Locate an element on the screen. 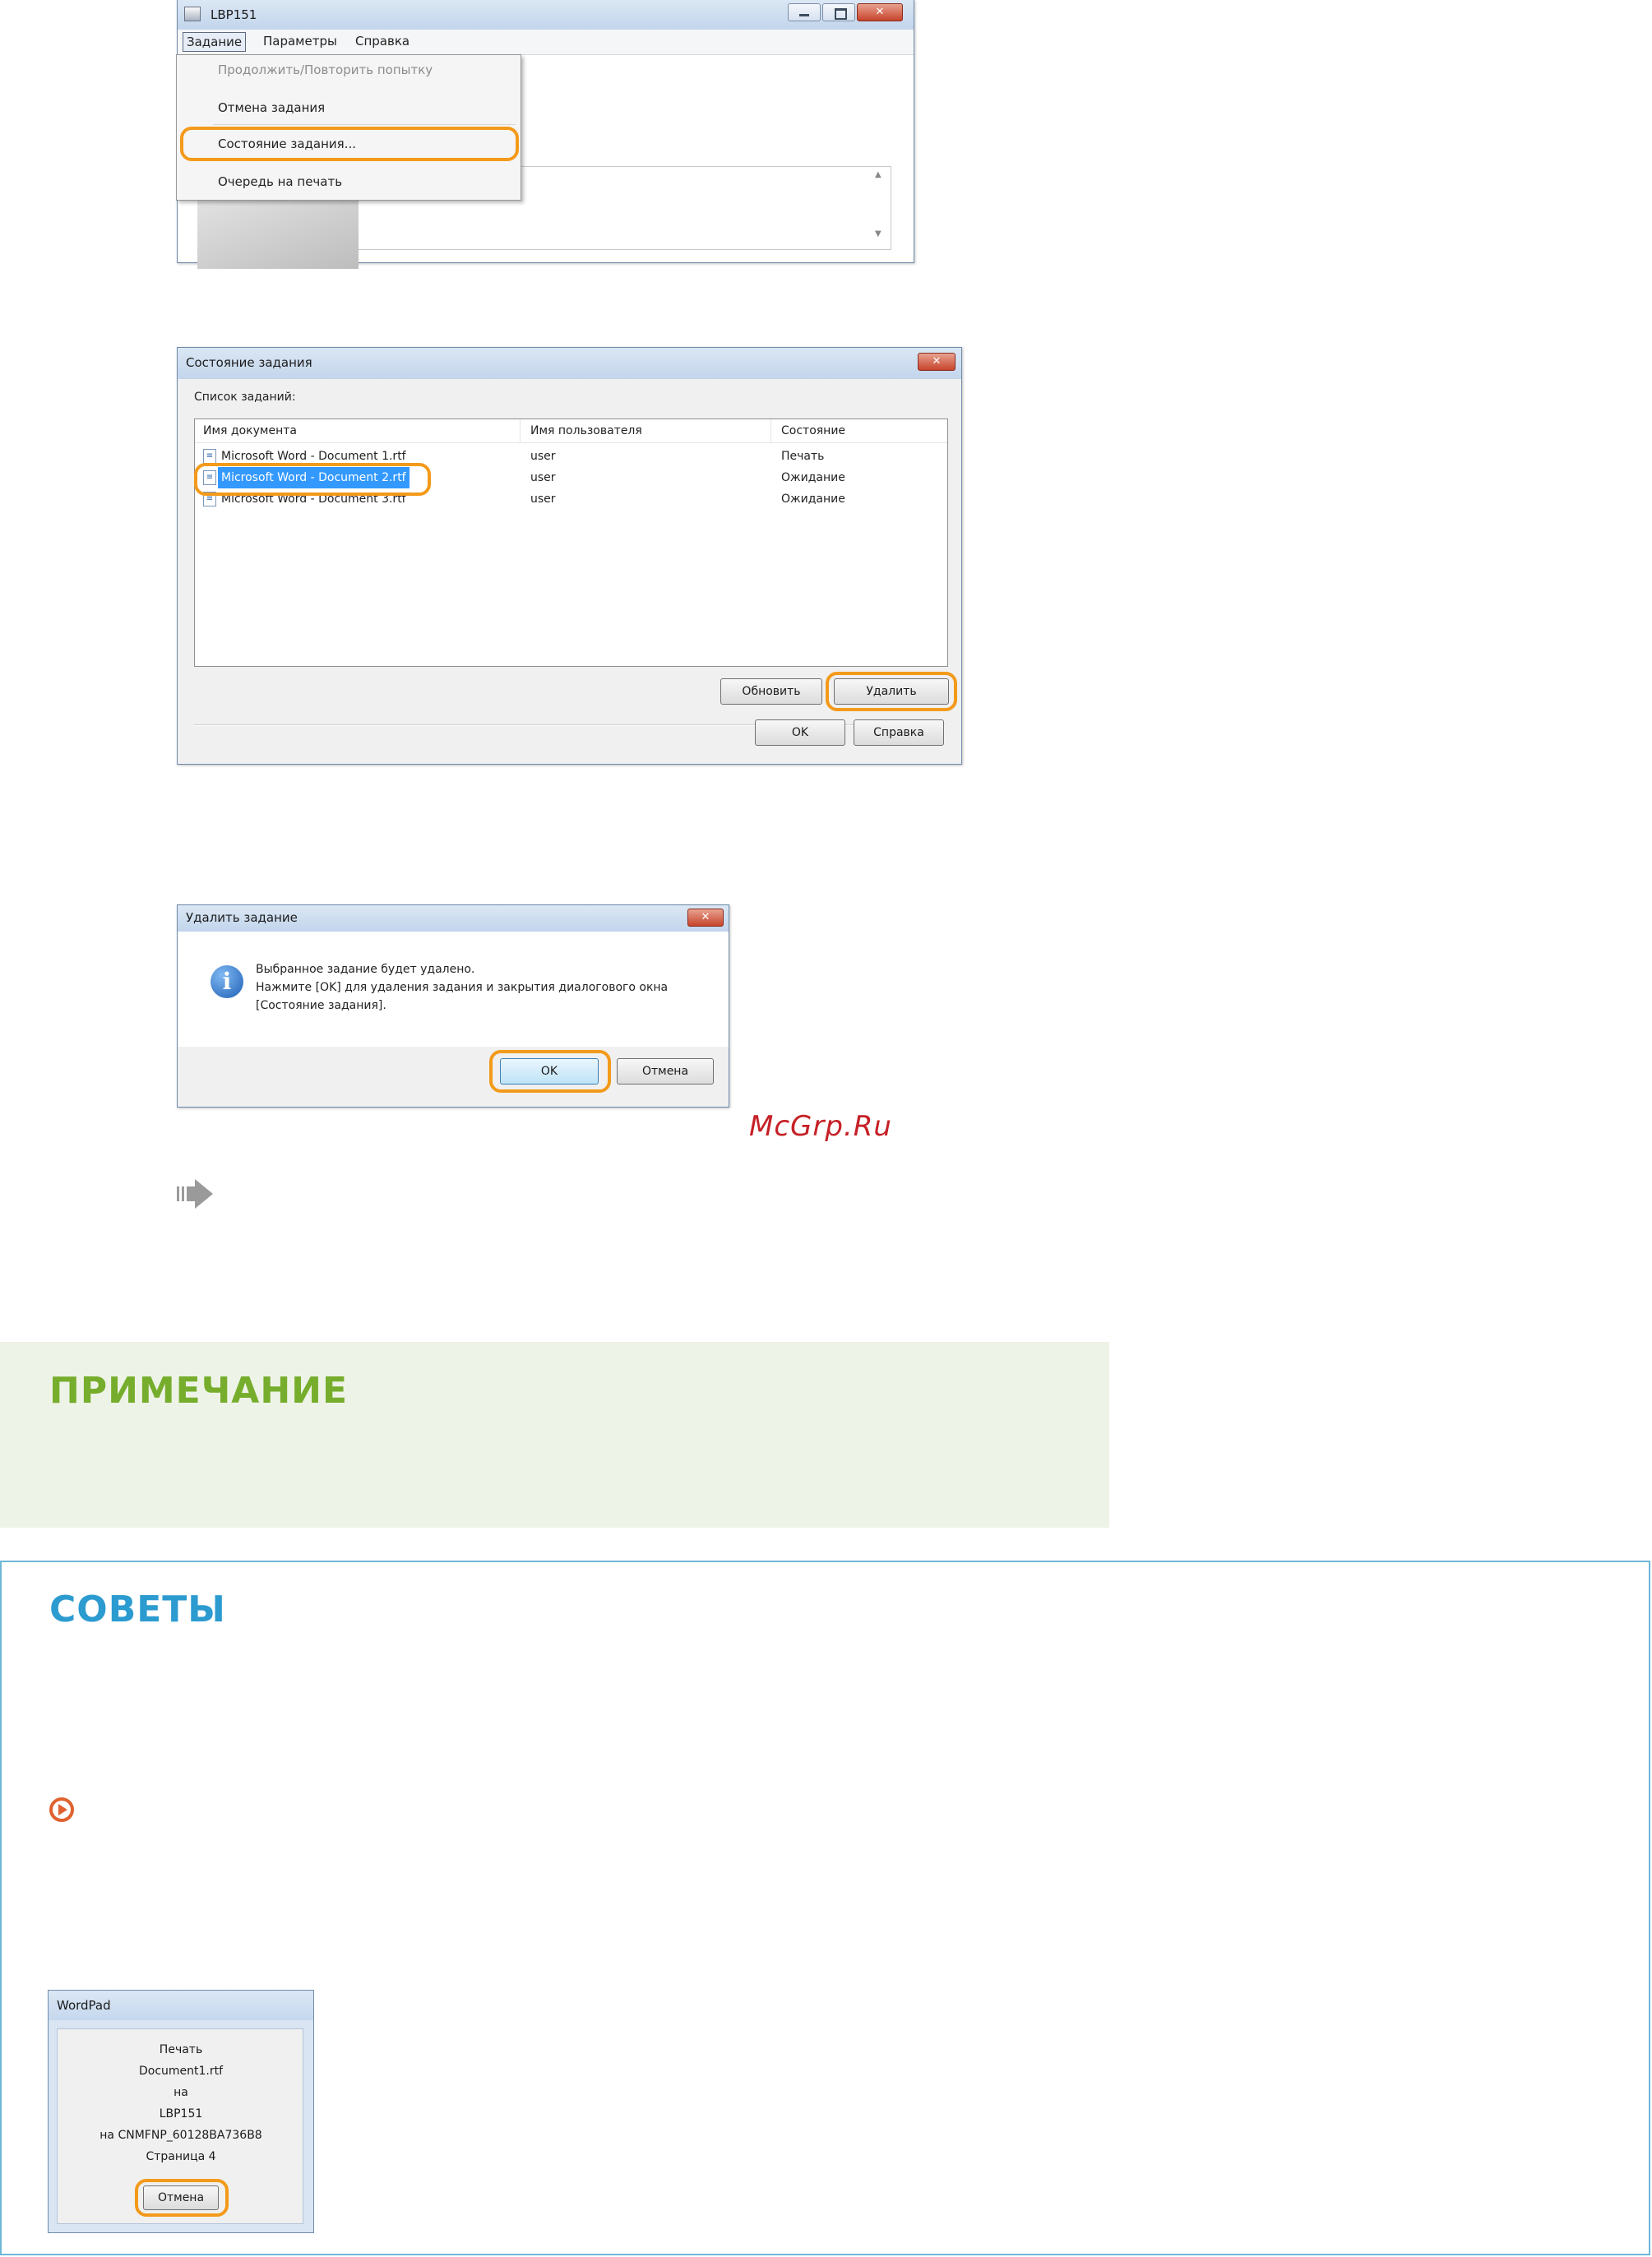 The height and width of the screenshot is (2257, 1652). status-line: Document1.rtf is located at coordinates (181, 2071).